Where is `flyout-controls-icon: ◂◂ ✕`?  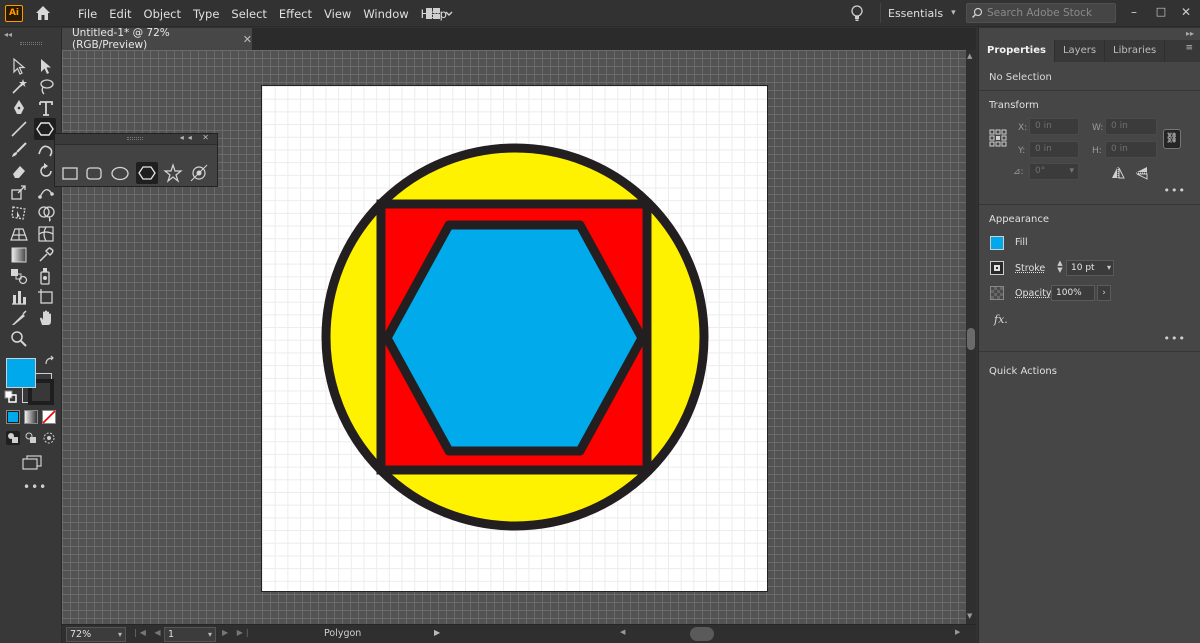
flyout-controls-icon: ◂◂ ✕ is located at coordinates (196, 137).